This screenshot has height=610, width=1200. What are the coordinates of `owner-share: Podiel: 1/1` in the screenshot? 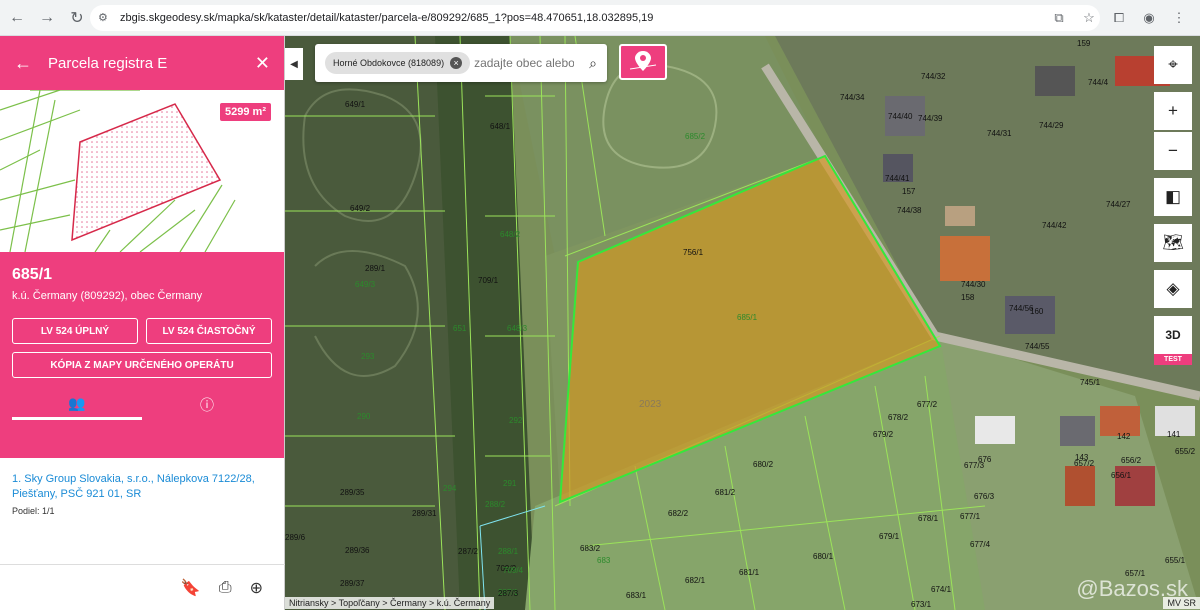 It's located at (33, 511).